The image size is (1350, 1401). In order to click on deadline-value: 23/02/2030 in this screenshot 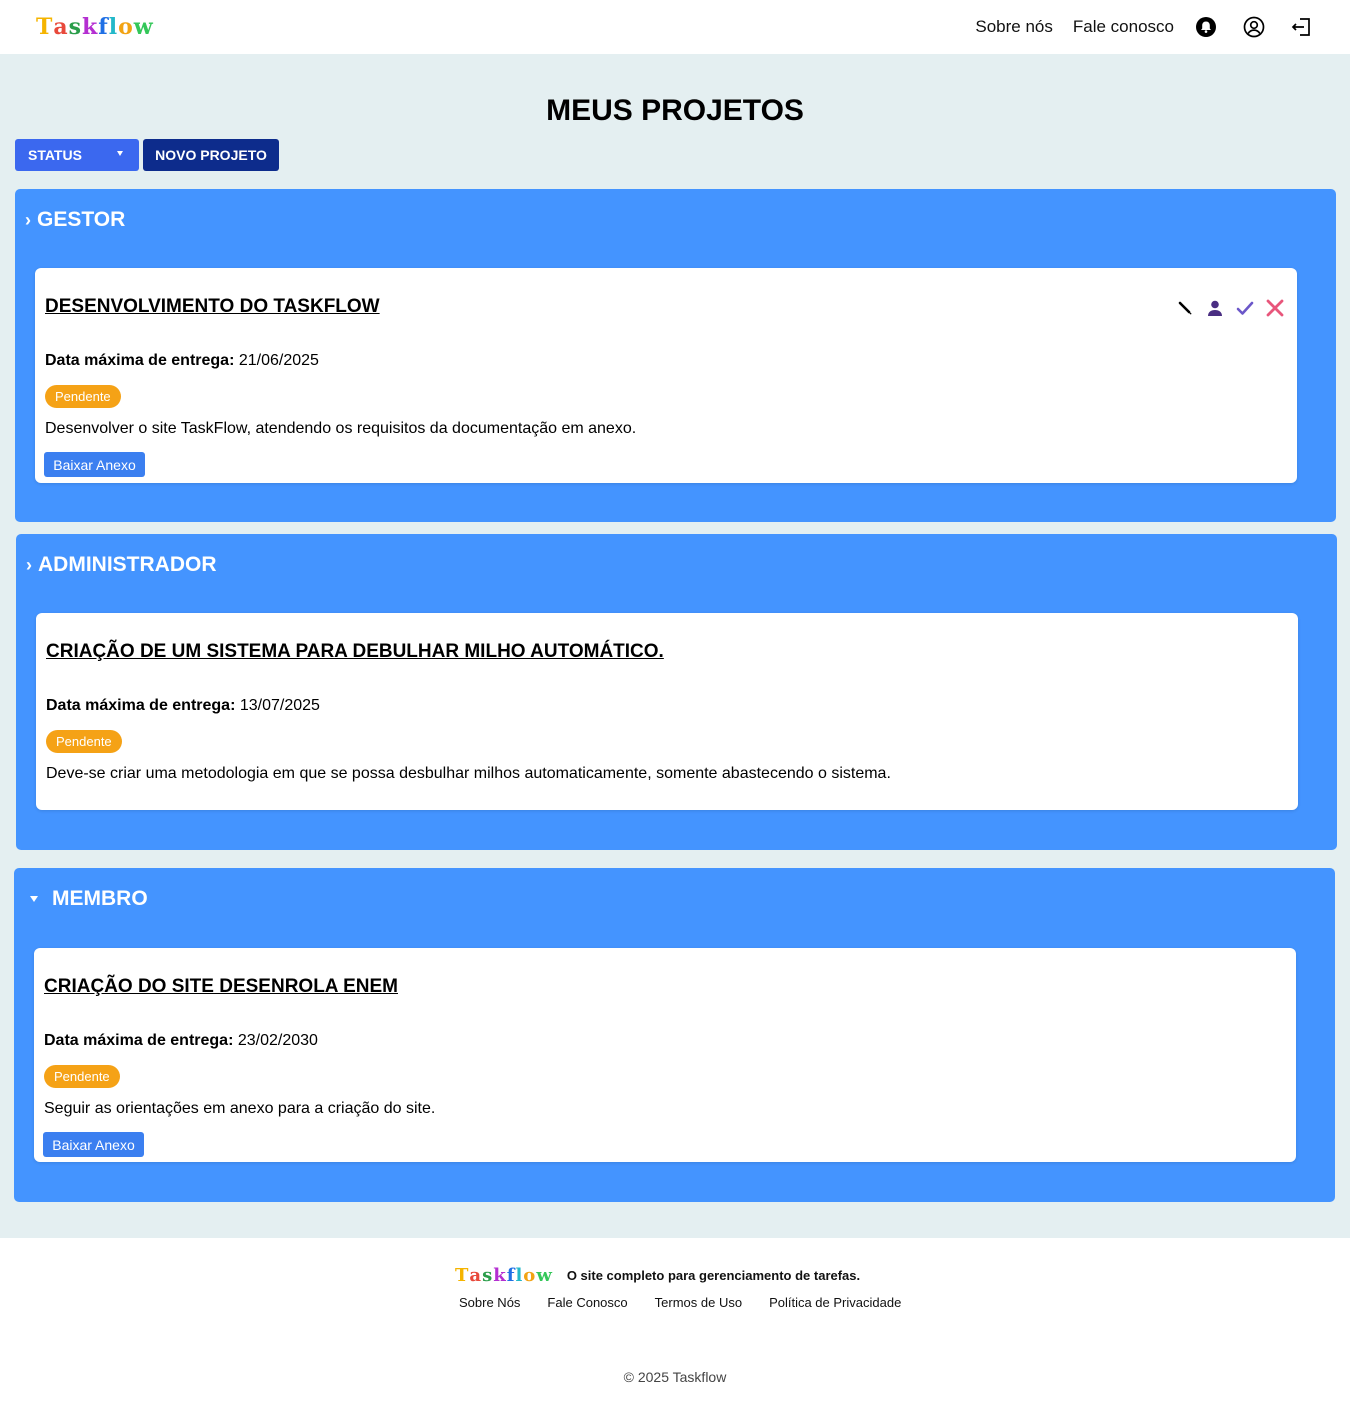, I will do `click(277, 1040)`.